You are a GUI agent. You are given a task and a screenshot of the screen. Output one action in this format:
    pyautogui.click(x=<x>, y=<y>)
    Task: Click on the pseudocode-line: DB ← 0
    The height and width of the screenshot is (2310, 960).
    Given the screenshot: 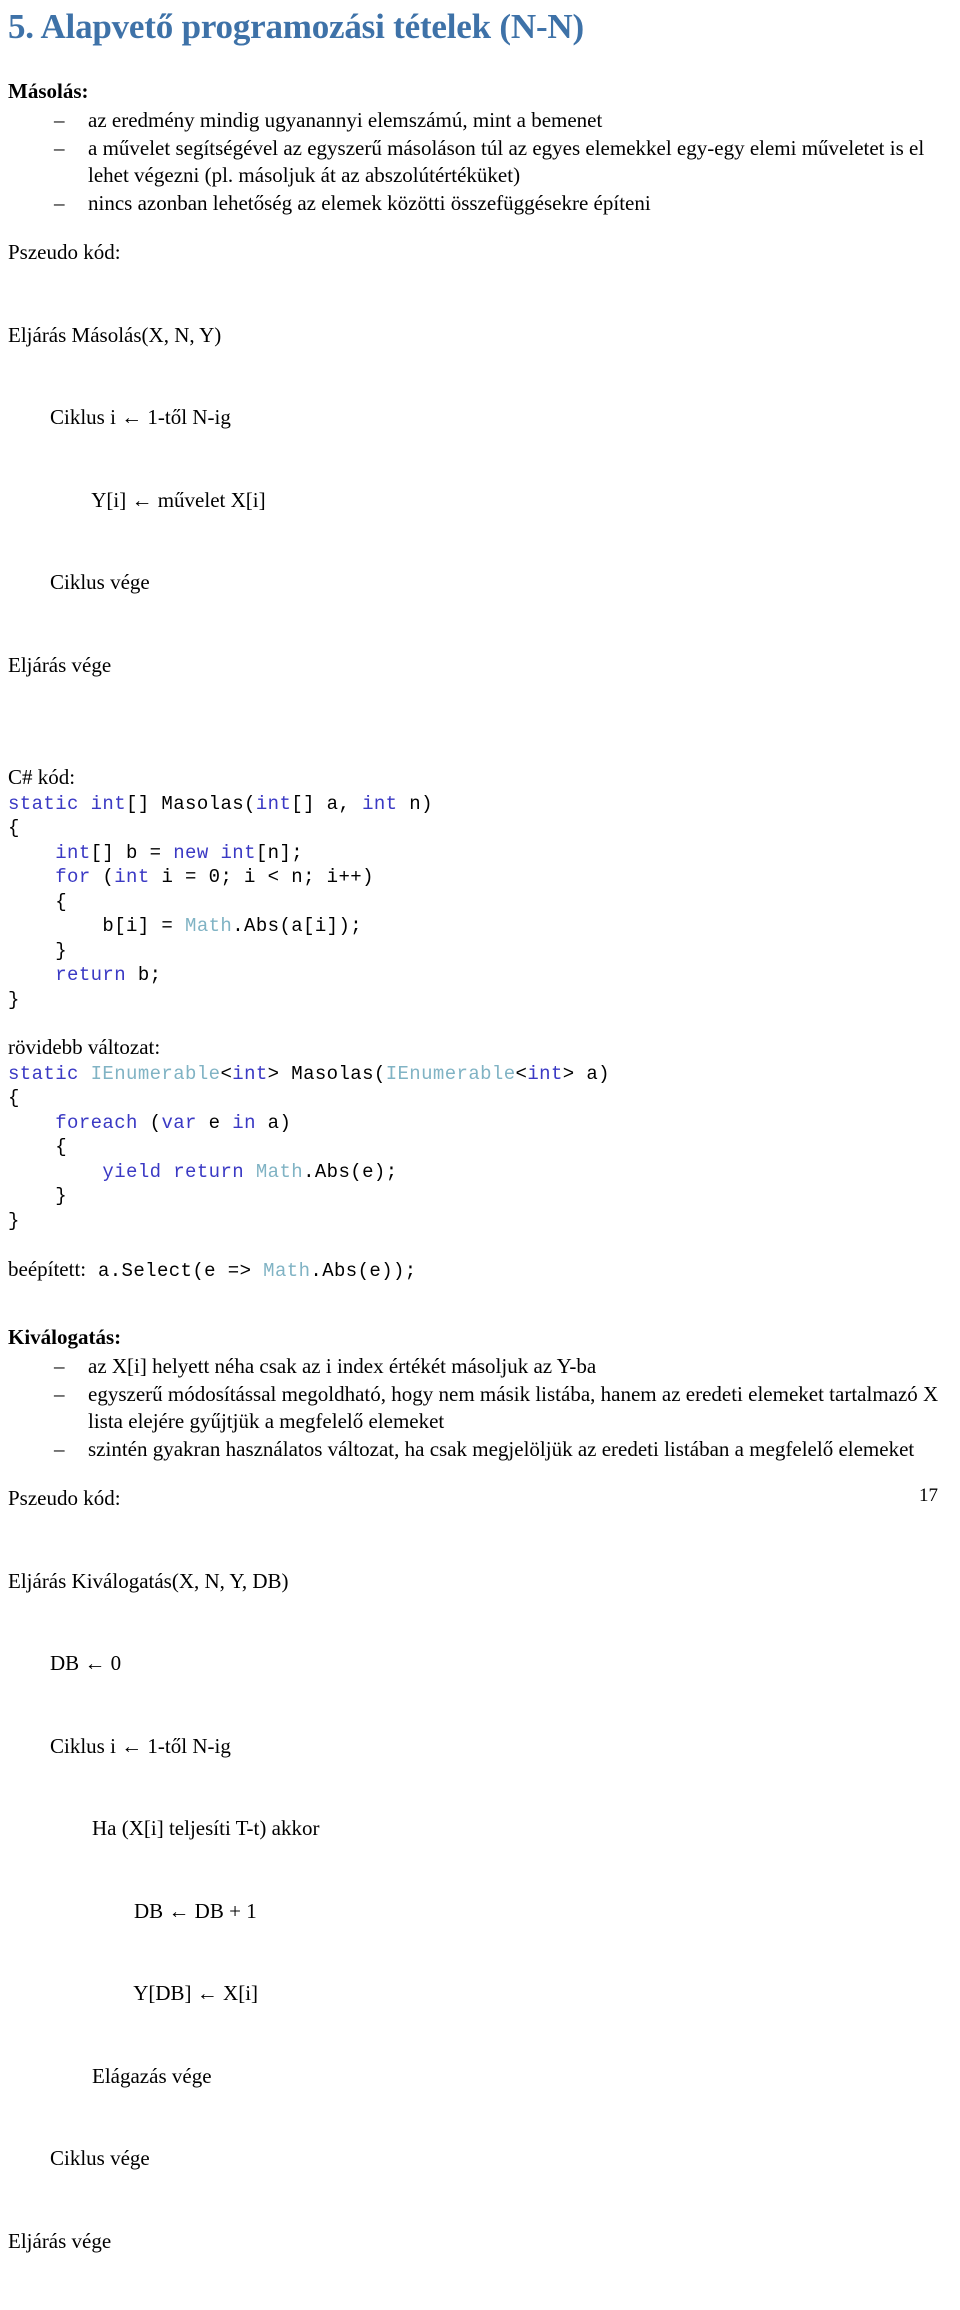 What is the action you would take?
    pyautogui.click(x=474, y=1664)
    